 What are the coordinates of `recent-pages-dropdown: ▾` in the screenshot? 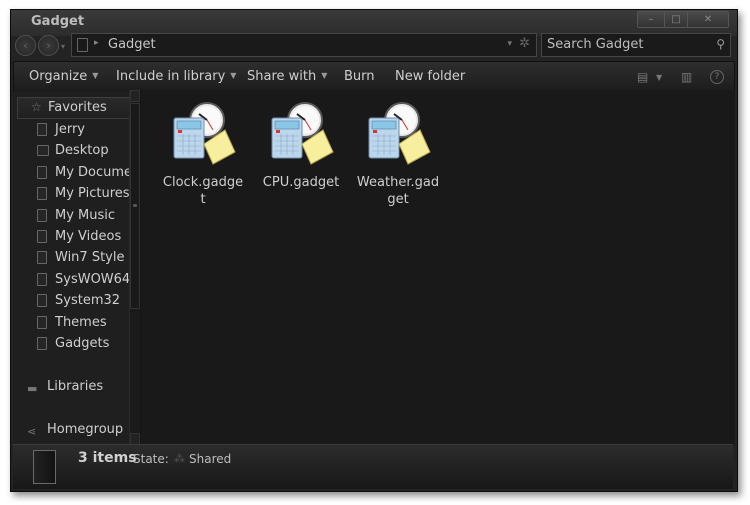 It's located at (63, 46).